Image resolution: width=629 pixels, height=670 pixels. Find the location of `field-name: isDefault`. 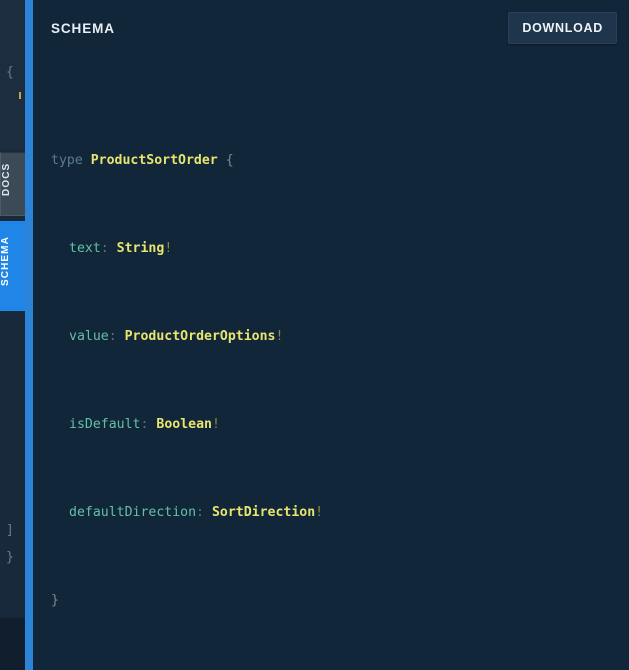

field-name: isDefault is located at coordinates (105, 424).